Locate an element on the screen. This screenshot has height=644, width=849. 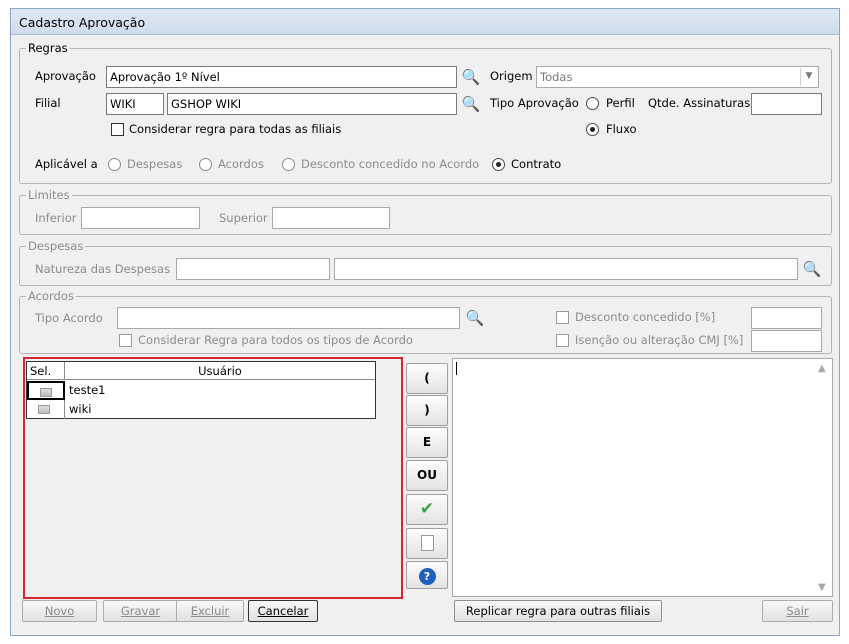
isencao-checkbox is located at coordinates (562, 340).